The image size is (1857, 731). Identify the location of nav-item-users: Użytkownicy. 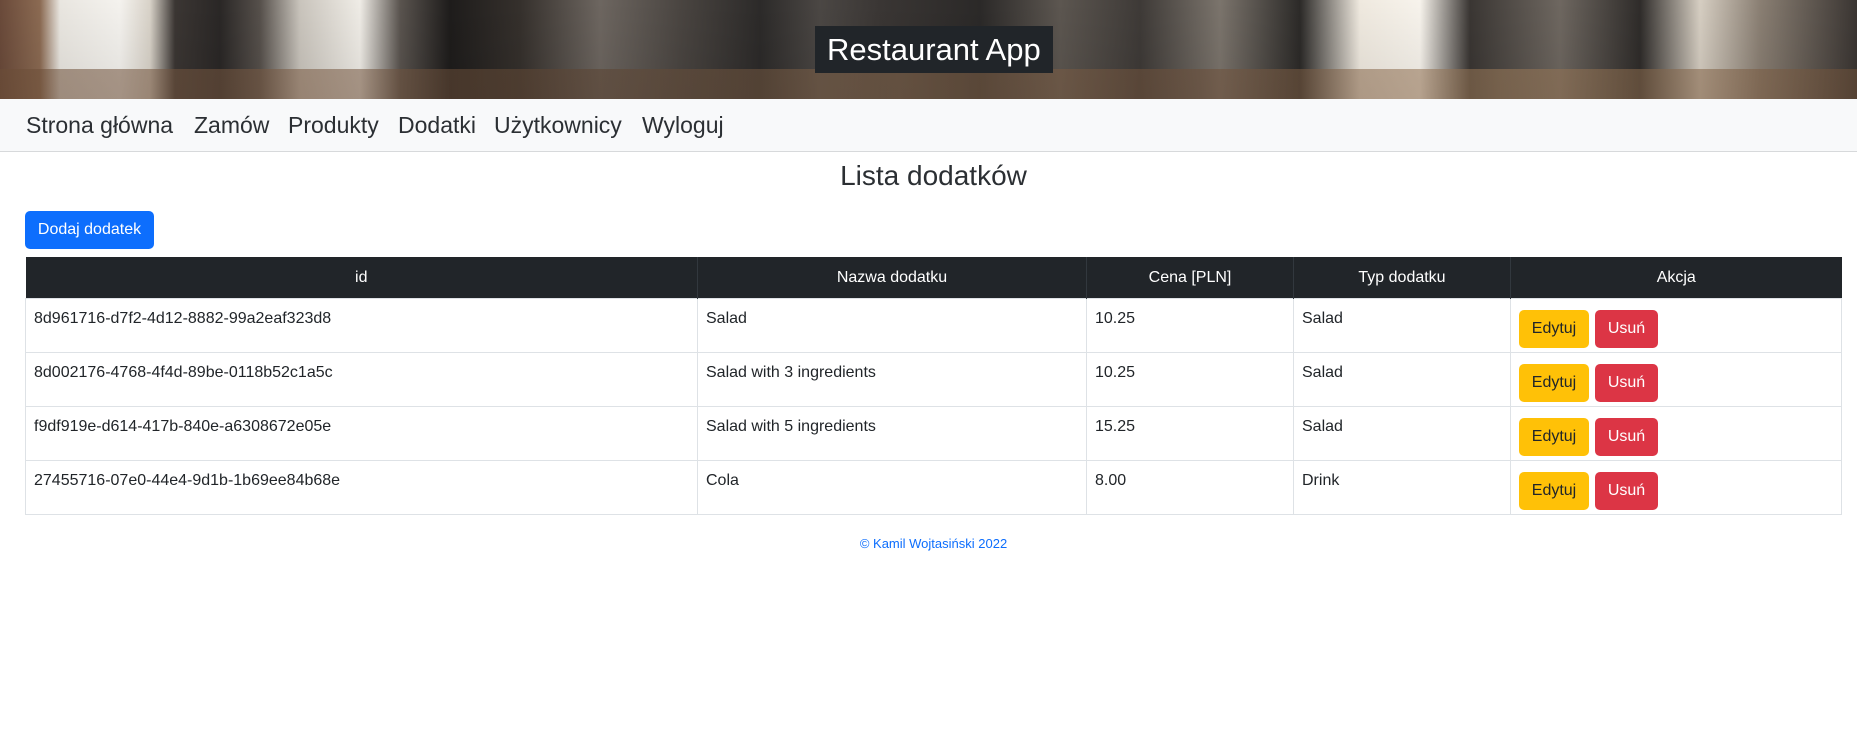
(558, 125).